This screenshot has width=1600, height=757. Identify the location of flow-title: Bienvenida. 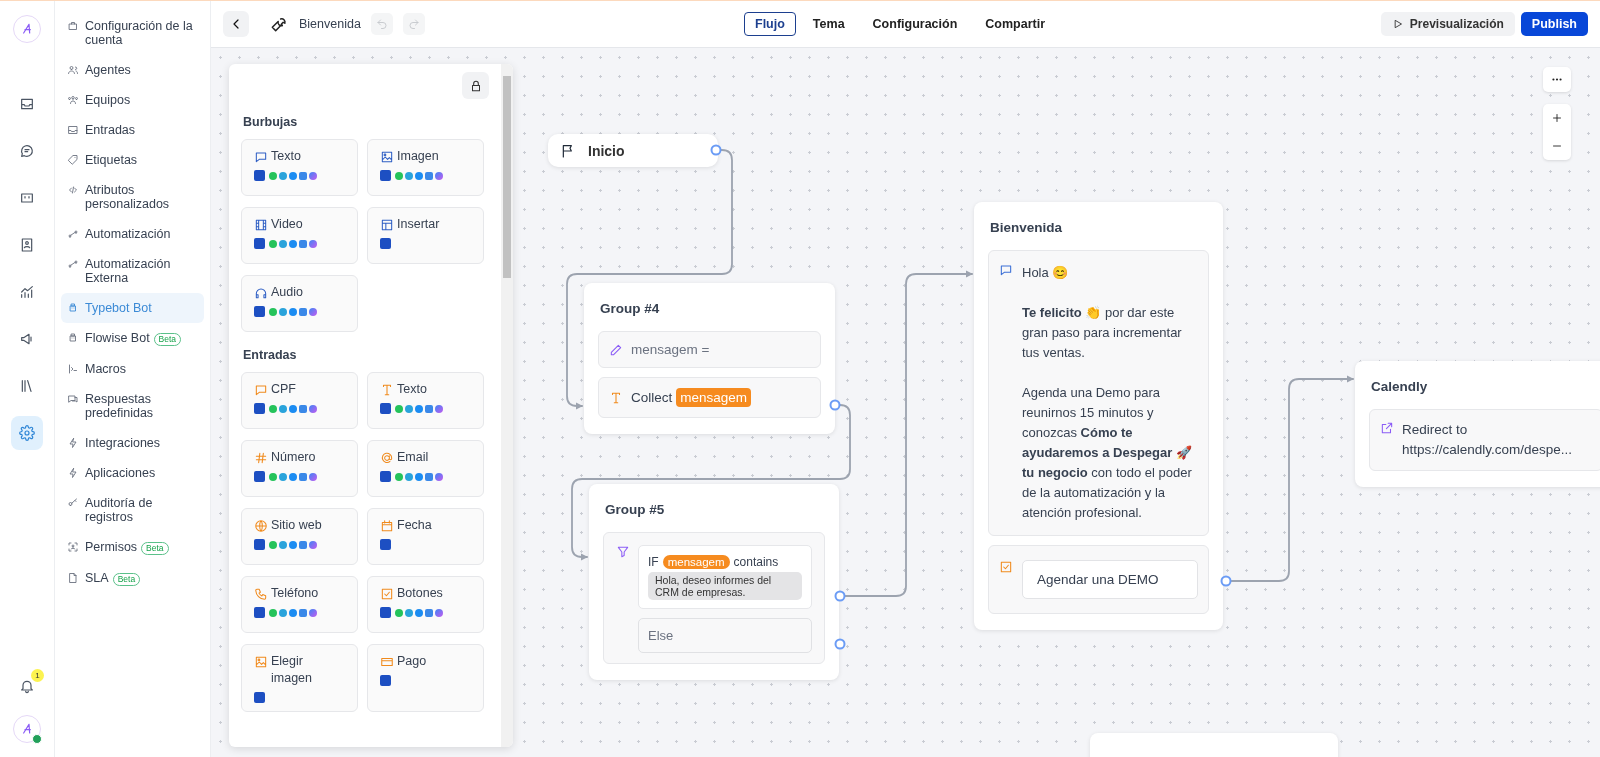
(330, 24).